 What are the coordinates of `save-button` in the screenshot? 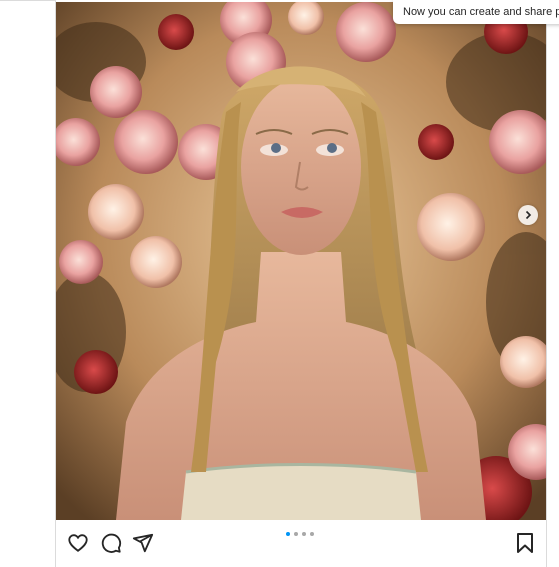 It's located at (525, 545).